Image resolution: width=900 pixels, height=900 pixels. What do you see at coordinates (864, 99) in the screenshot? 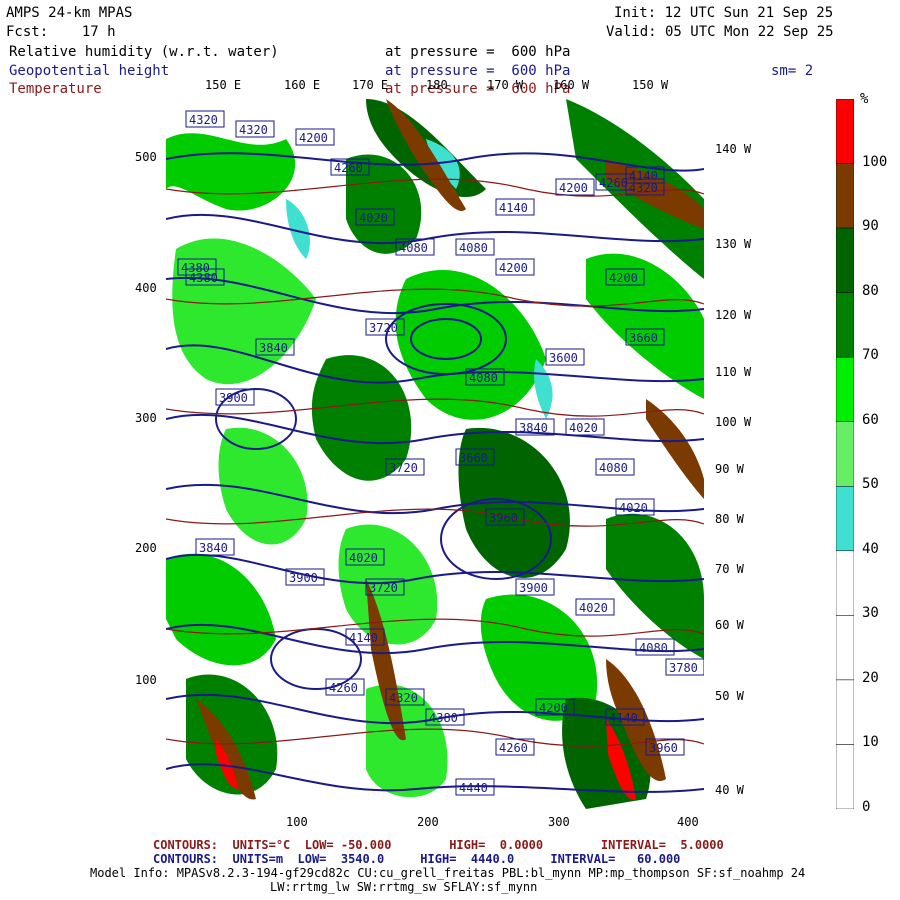
I see `colorbar-unit: %` at bounding box center [864, 99].